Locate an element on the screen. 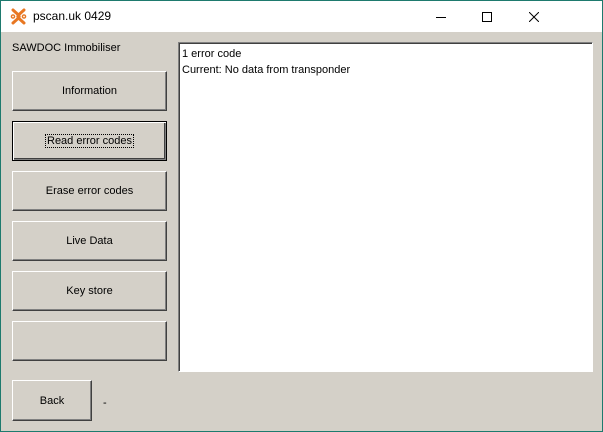  key-store-button-label: Key store is located at coordinates (89, 291).